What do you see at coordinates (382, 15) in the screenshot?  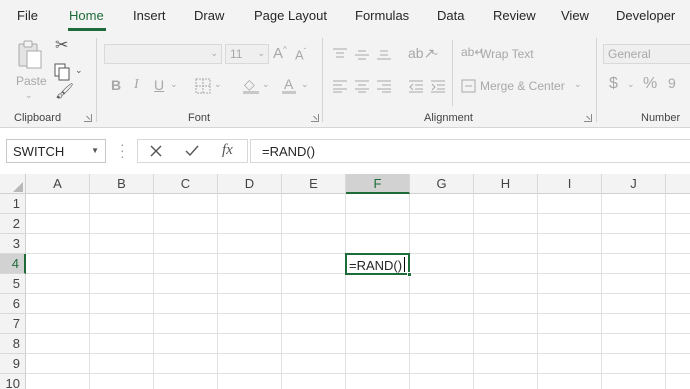 I see `tab-formulas: Formulas` at bounding box center [382, 15].